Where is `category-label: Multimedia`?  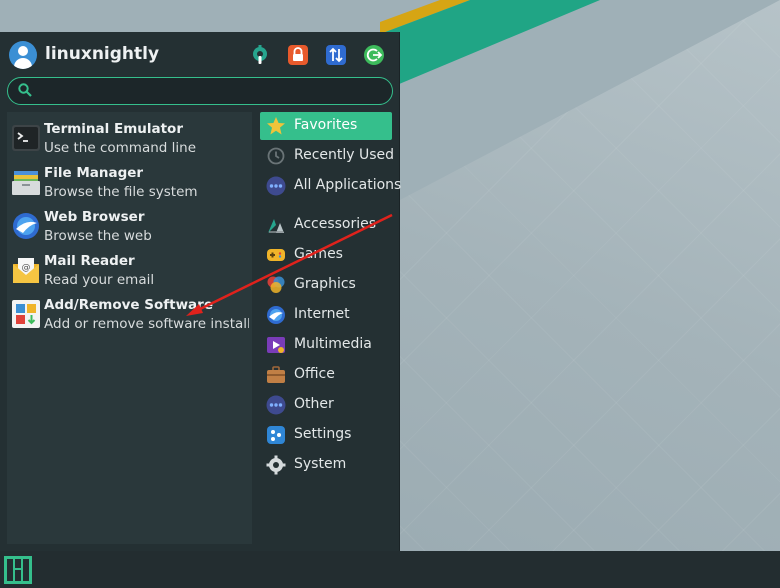
category-label: Multimedia is located at coordinates (333, 344).